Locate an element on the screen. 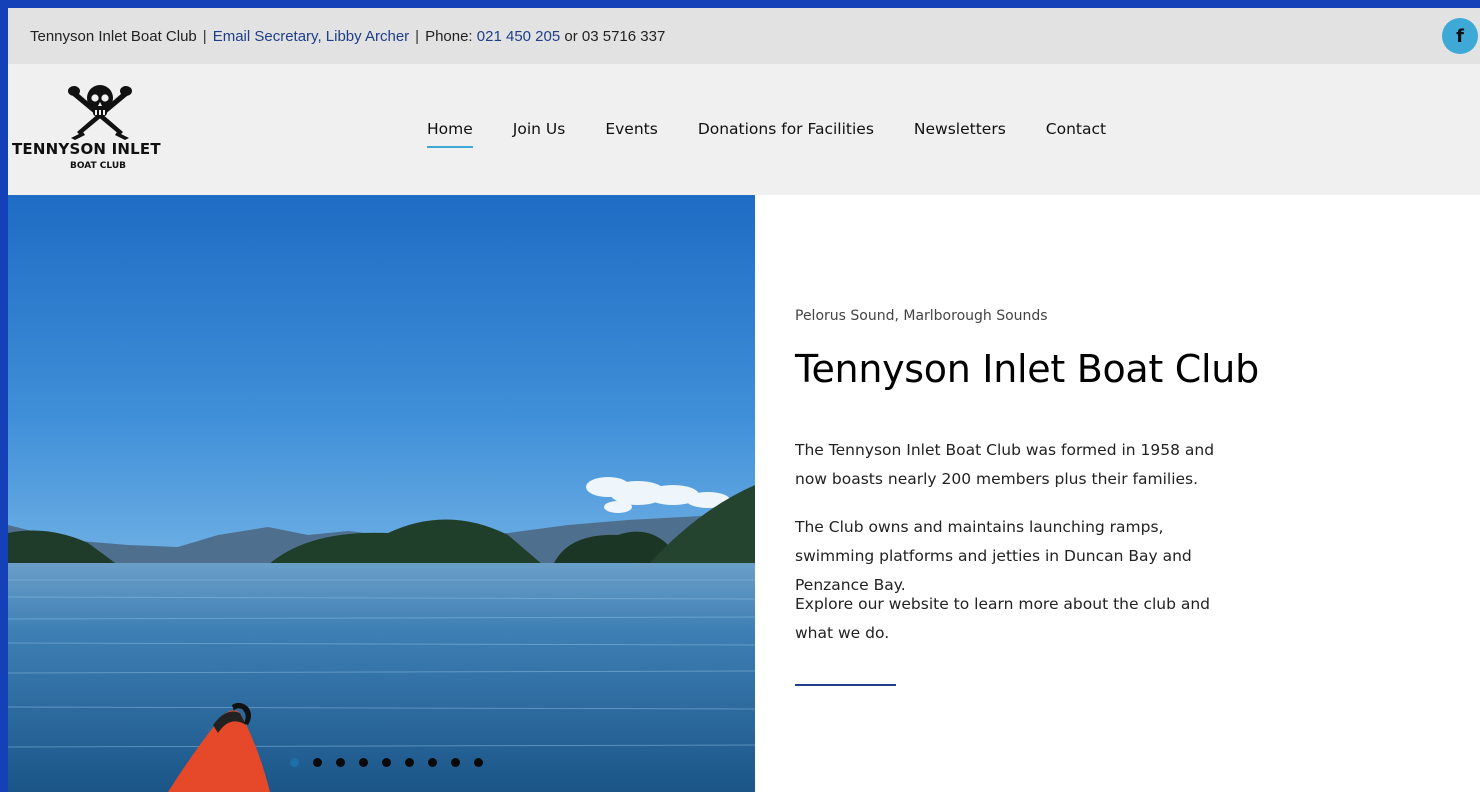 This screenshot has height=792, width=1480. nav-events: Events is located at coordinates (631, 133).